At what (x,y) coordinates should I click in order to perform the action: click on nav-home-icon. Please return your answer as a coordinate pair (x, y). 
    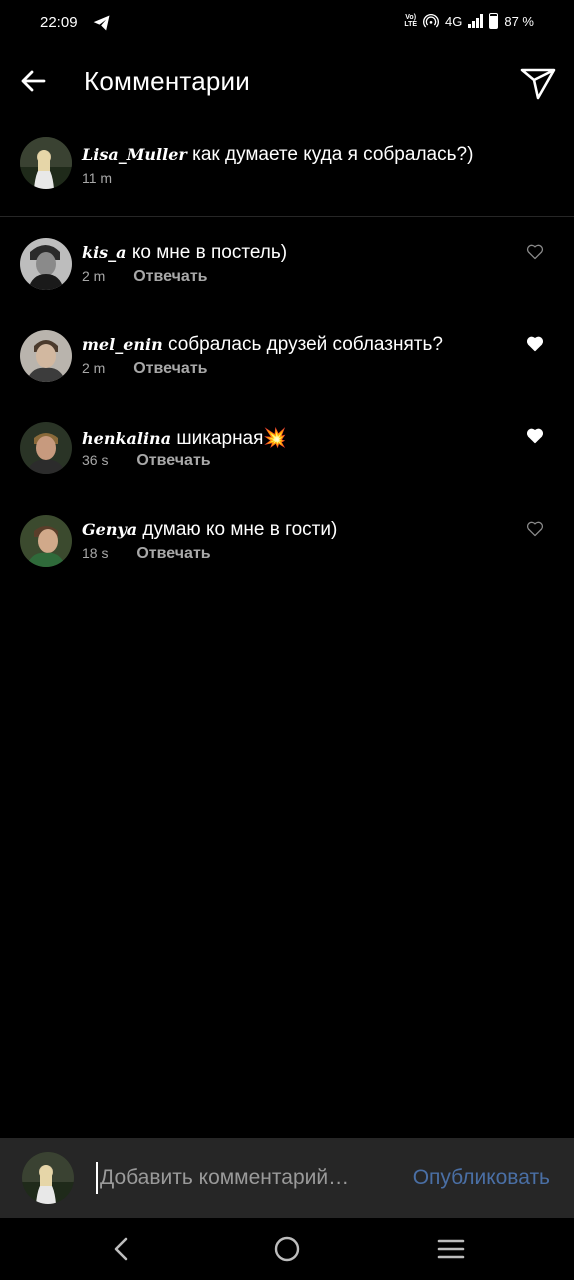
    Looking at the image, I should click on (287, 1249).